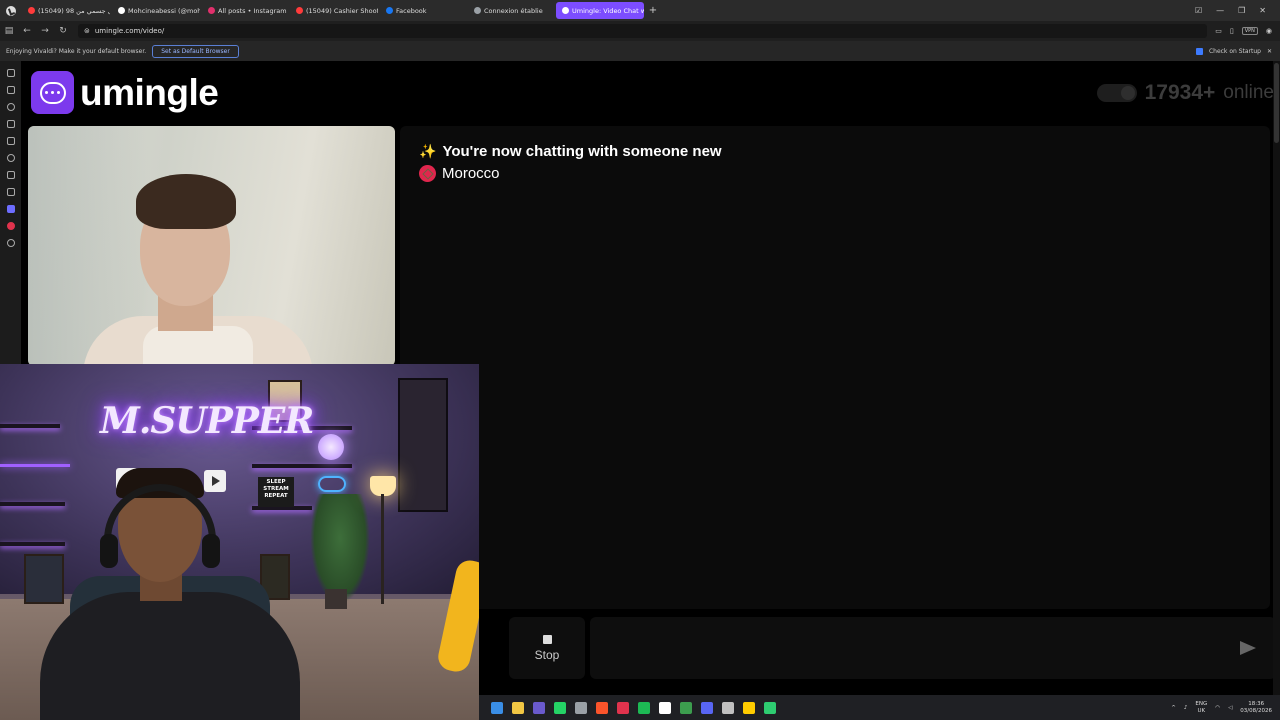 This screenshot has width=1280, height=720. I want to click on language-code: ENG, so click(1201, 703).